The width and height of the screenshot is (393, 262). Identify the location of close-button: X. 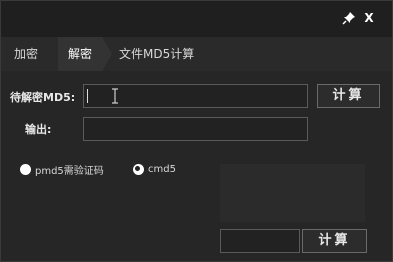
(369, 18).